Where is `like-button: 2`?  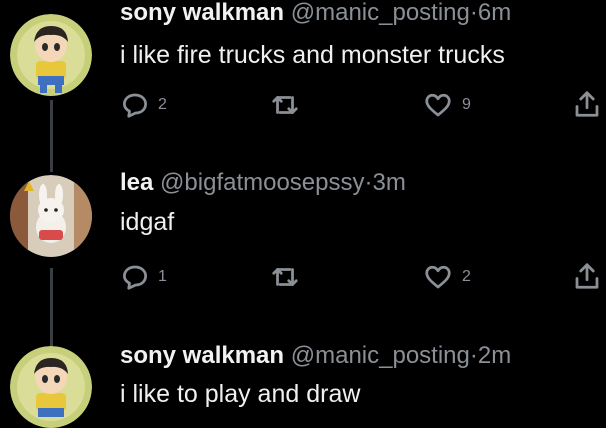 like-button: 2 is located at coordinates (446, 277).